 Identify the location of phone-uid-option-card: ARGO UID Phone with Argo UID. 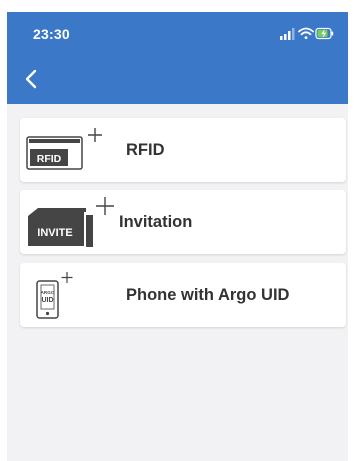
(183, 295).